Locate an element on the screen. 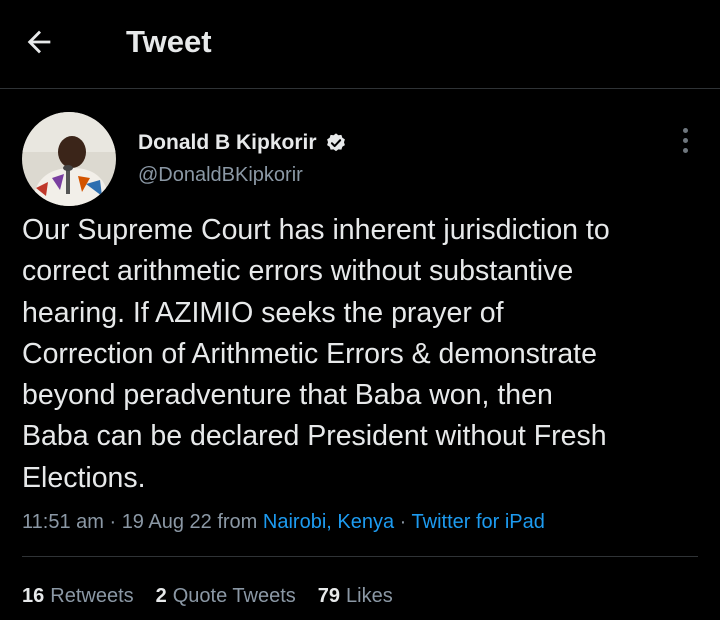 The image size is (720, 620). likes-stat: 79 Likes is located at coordinates (355, 596).